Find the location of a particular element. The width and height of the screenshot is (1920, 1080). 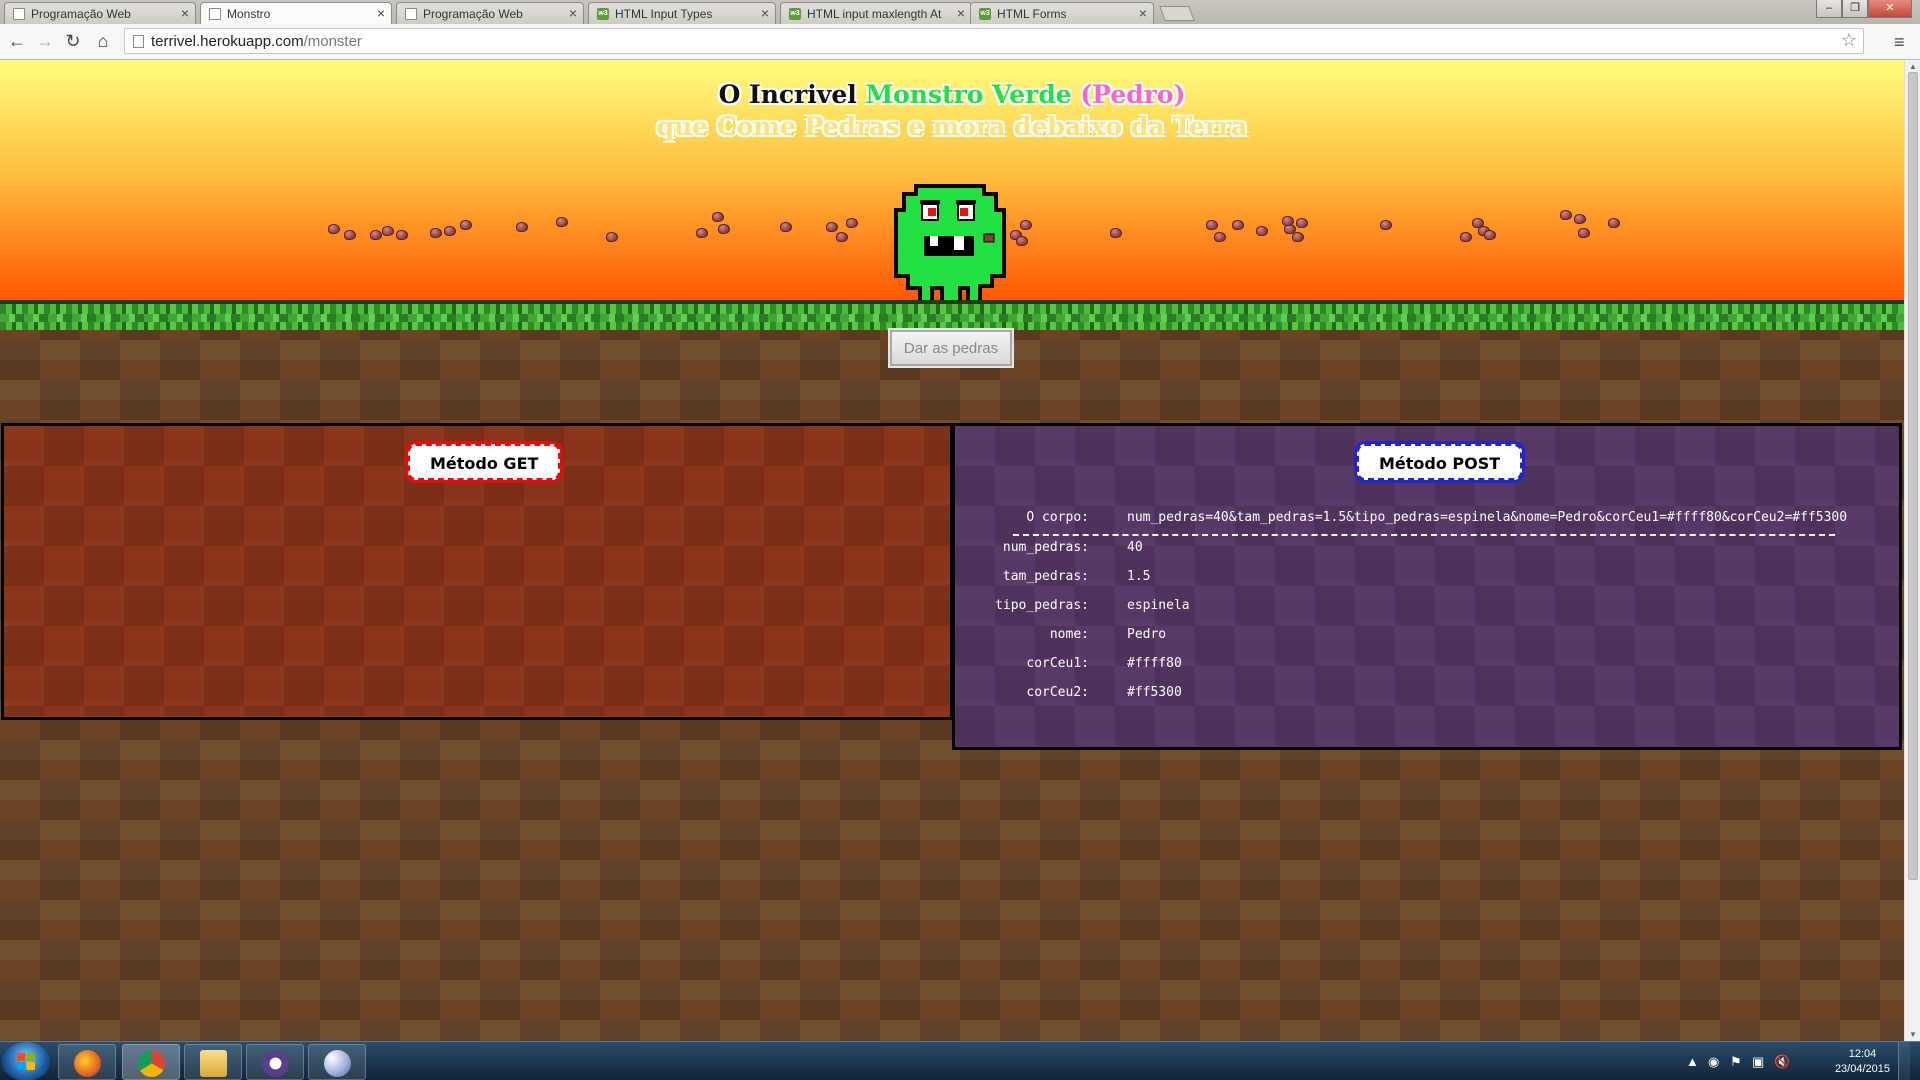

tab-label: Monstro is located at coordinates (249, 14).